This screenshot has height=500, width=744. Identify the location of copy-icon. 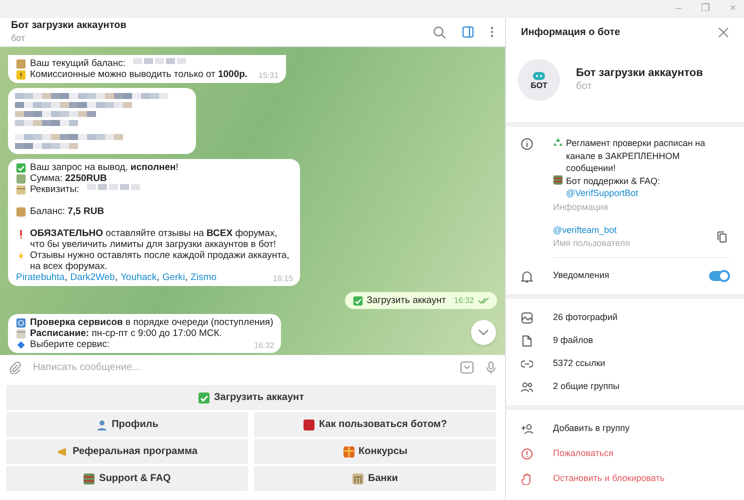
(722, 236).